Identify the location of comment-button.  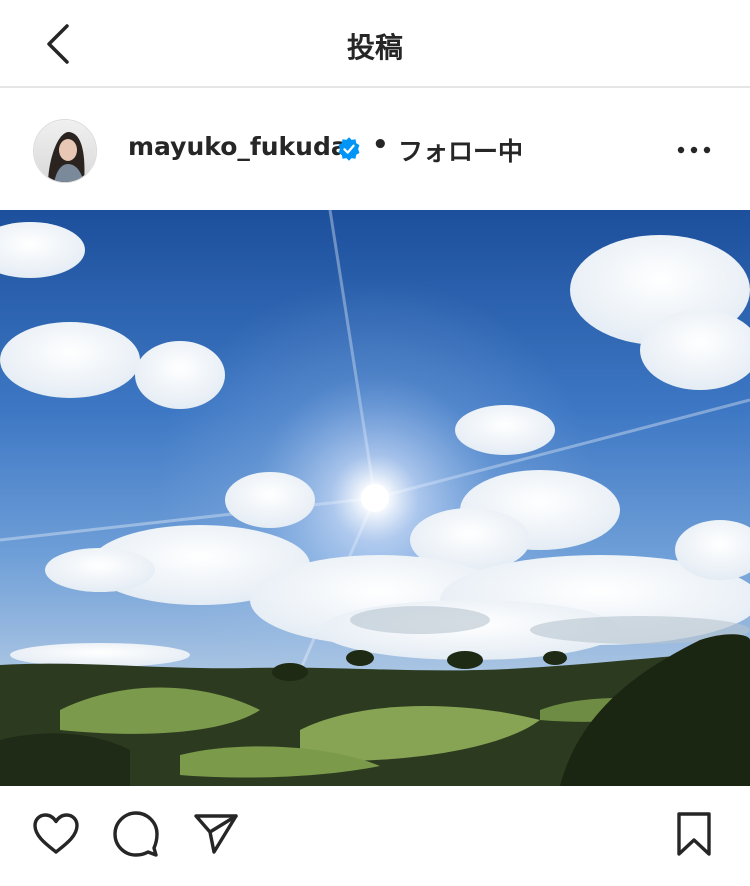
(136, 834).